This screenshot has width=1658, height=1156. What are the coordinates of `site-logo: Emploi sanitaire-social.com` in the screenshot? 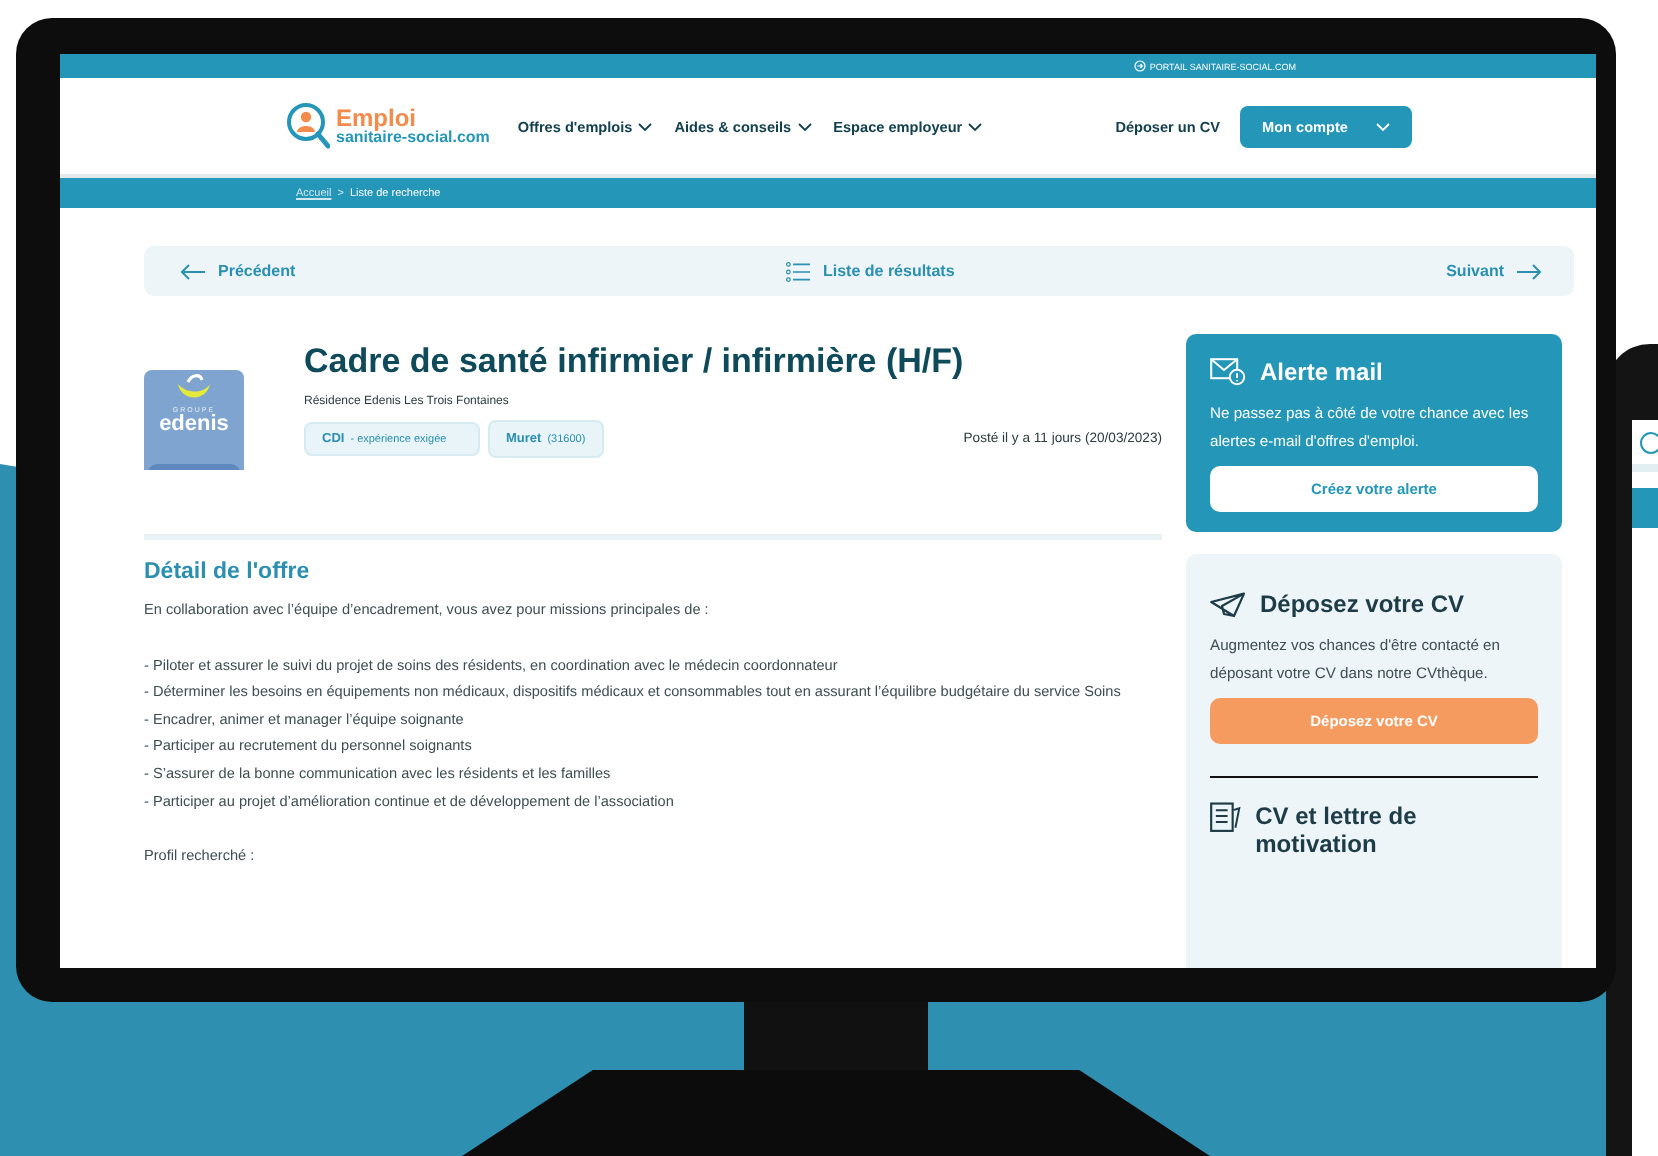 It's located at (388, 126).